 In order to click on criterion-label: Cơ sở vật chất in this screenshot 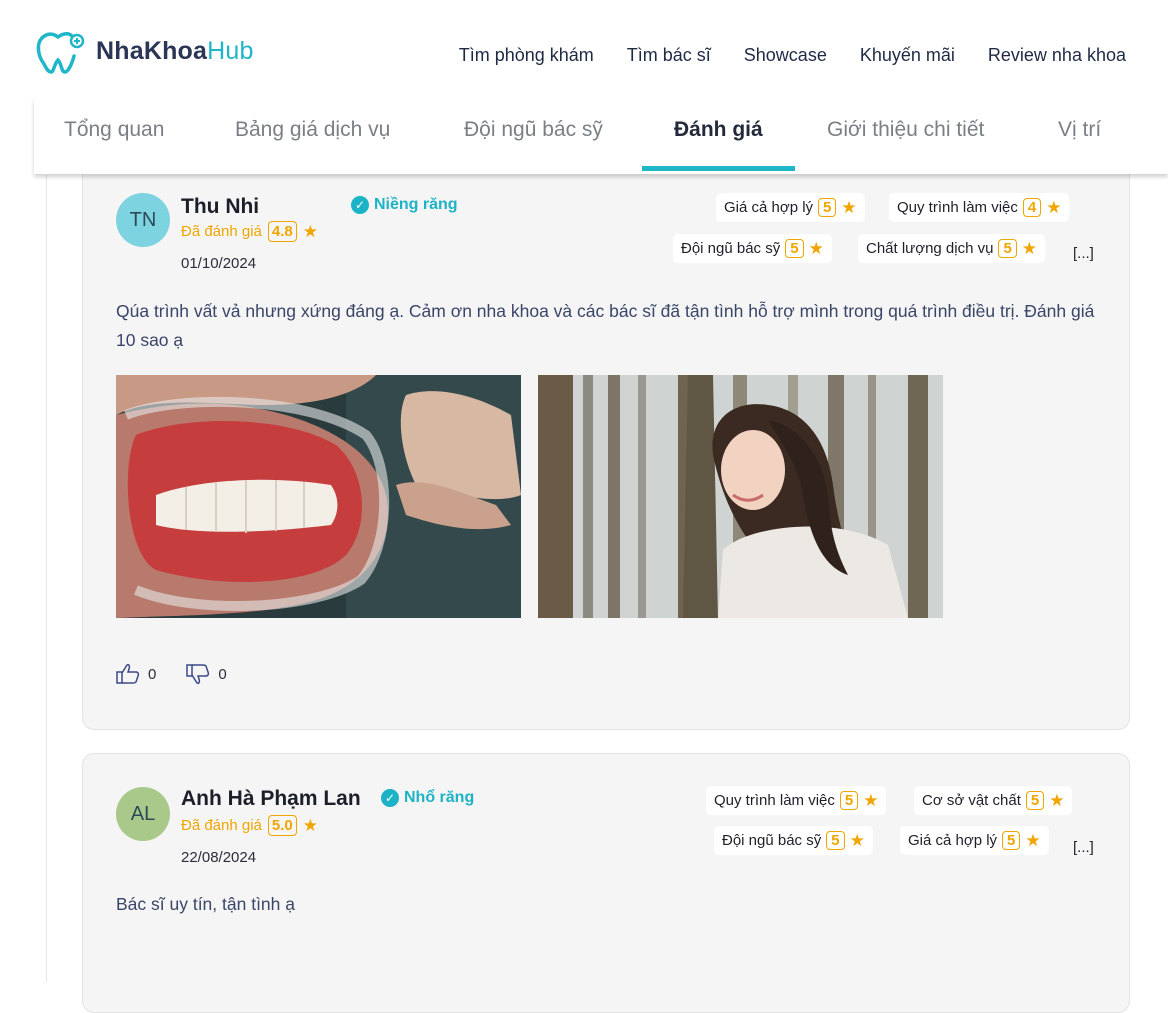, I will do `click(971, 800)`.